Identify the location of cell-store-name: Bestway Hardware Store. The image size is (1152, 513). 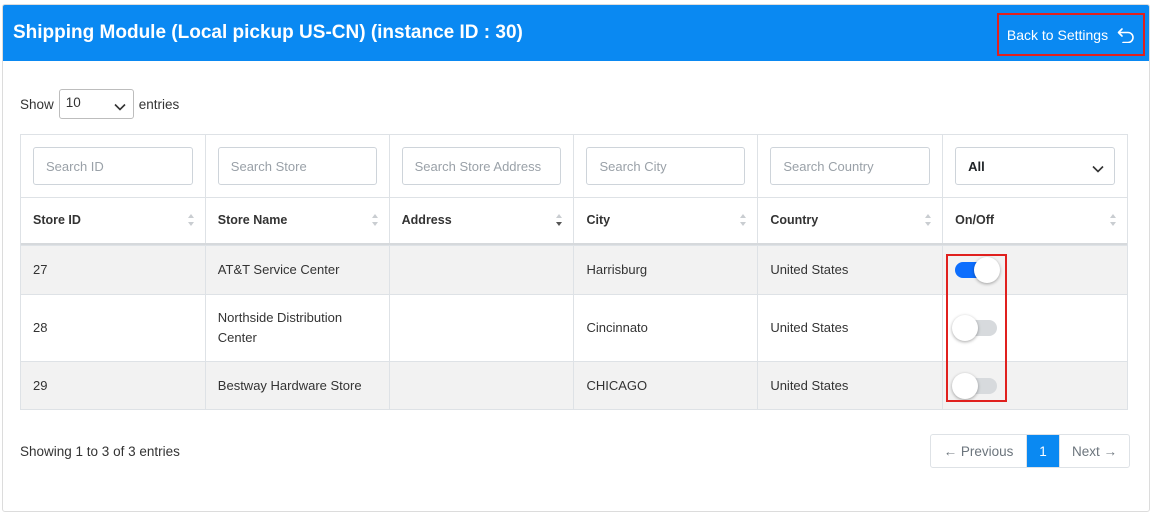
(297, 385).